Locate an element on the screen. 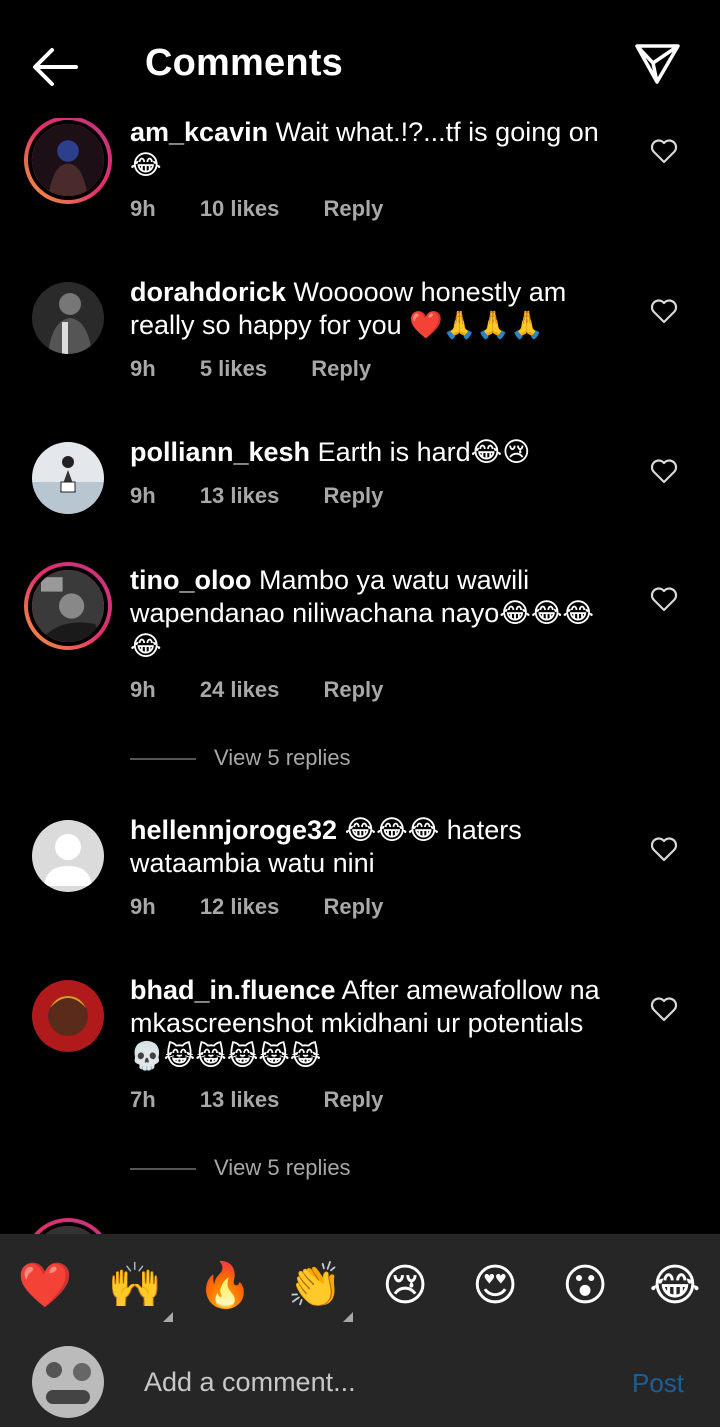 The image size is (720, 1427). comment-input is located at coordinates (360, 1382).